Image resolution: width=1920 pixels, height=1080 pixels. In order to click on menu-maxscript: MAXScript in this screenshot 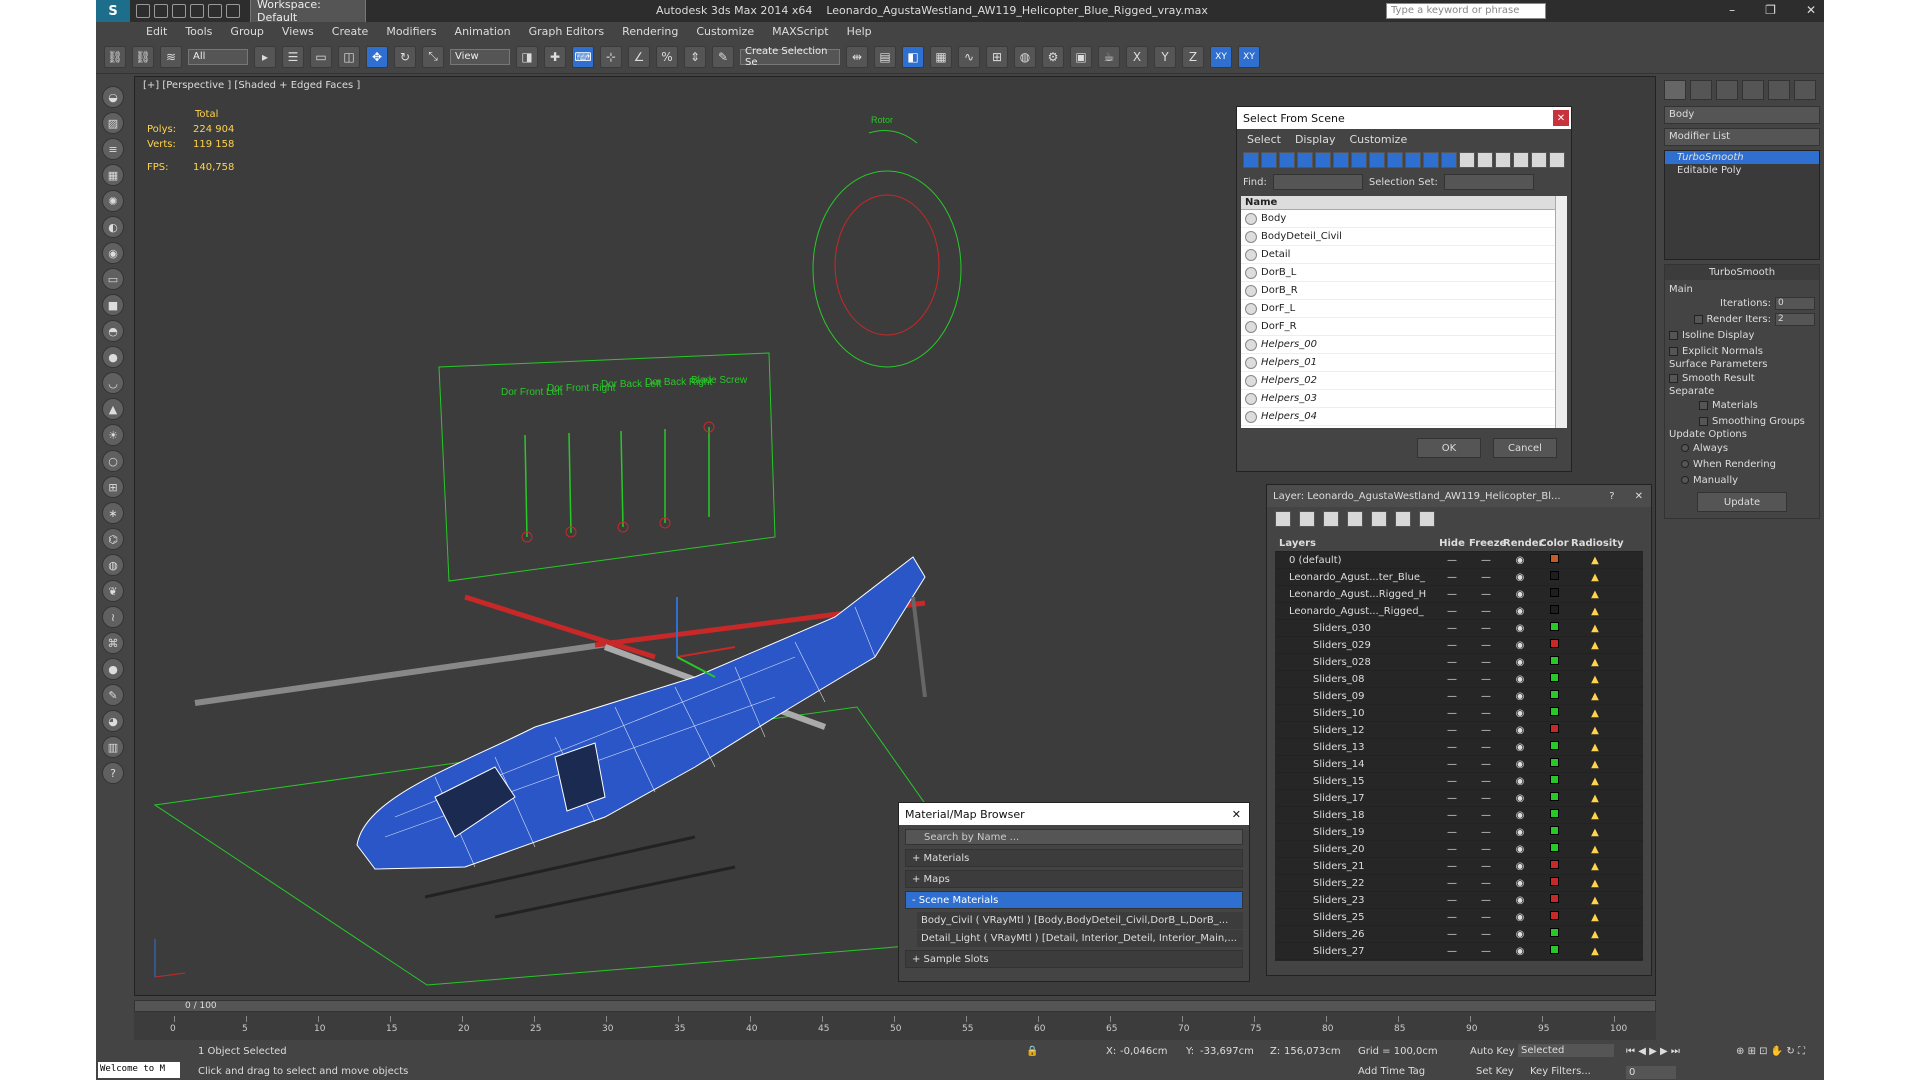, I will do `click(800, 31)`.